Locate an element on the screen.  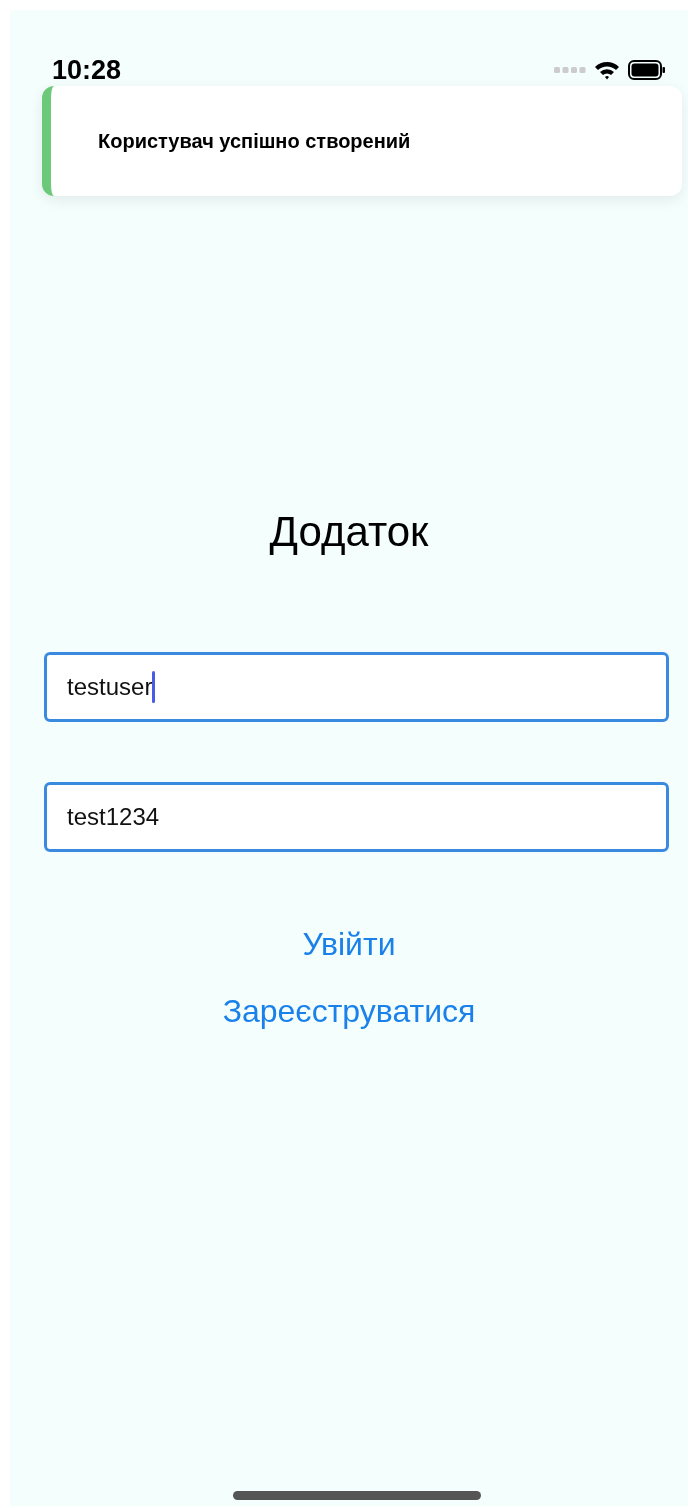
wifi-icon is located at coordinates (607, 70).